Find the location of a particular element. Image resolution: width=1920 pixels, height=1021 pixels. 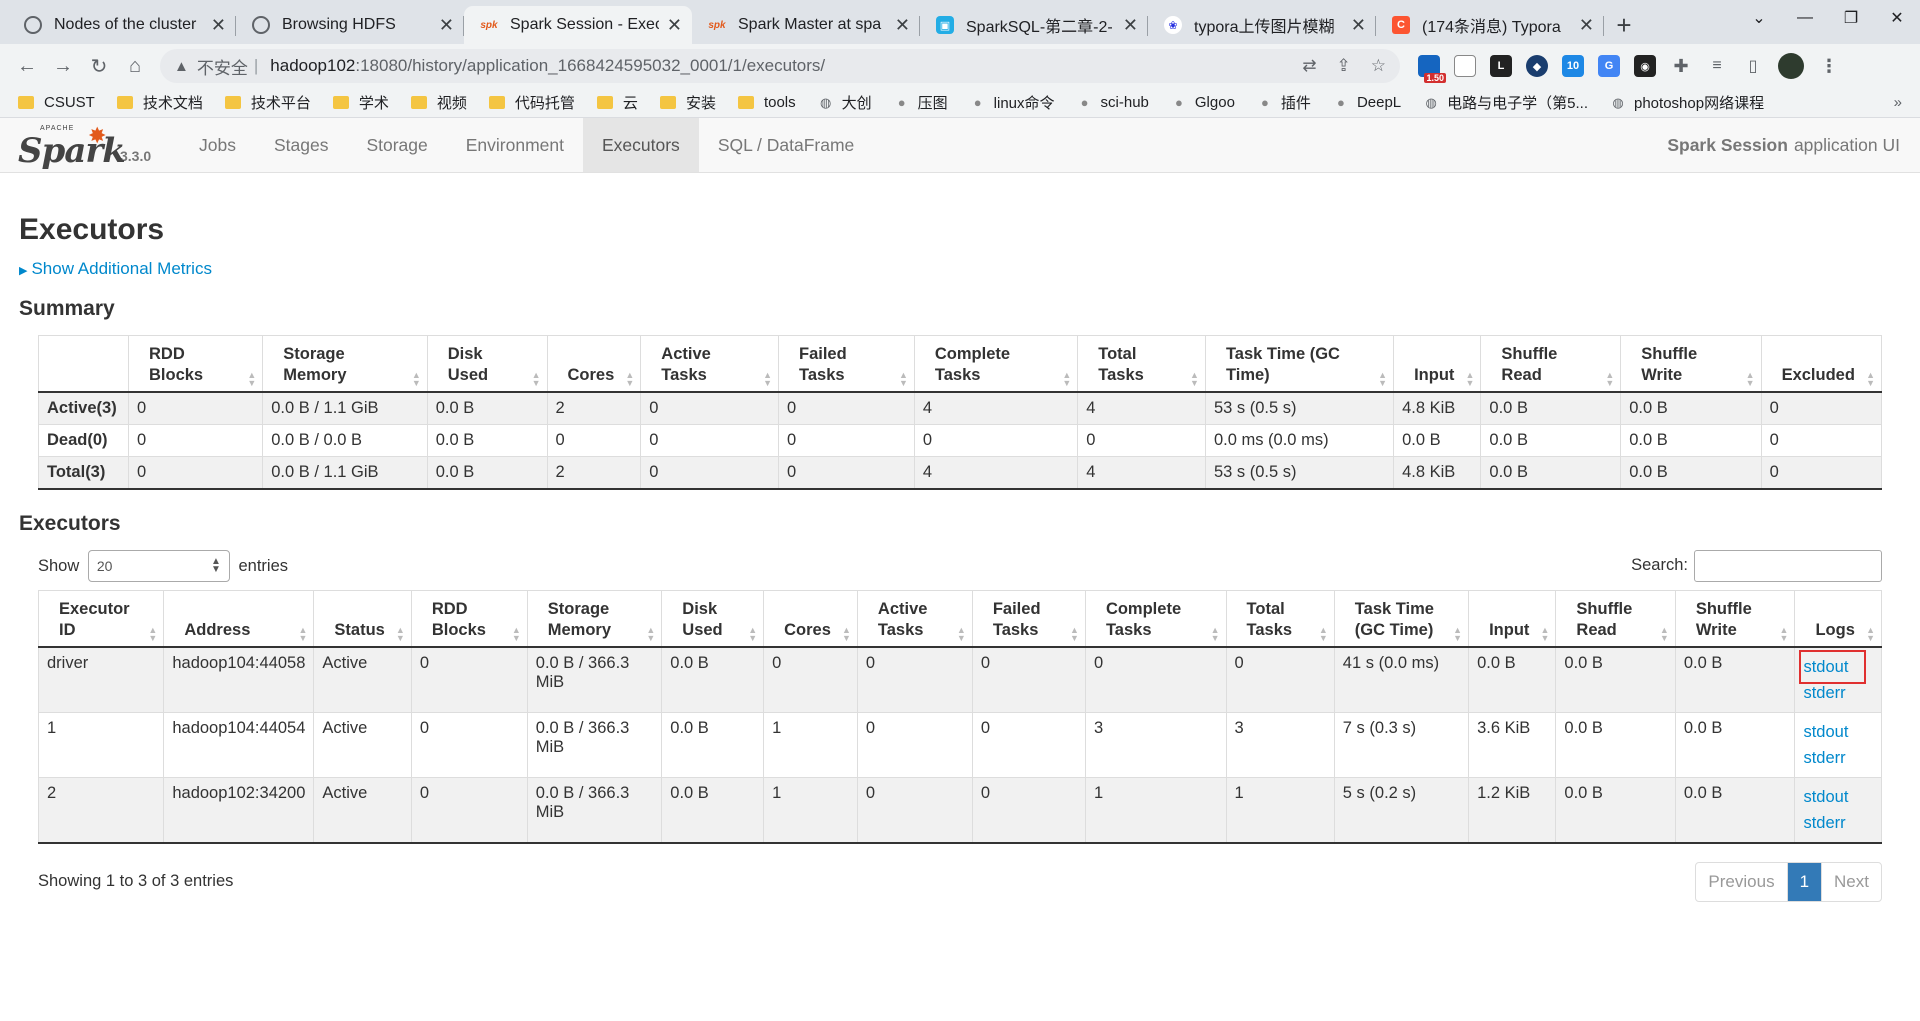

bookmark-item: 视频 is located at coordinates (438, 102).